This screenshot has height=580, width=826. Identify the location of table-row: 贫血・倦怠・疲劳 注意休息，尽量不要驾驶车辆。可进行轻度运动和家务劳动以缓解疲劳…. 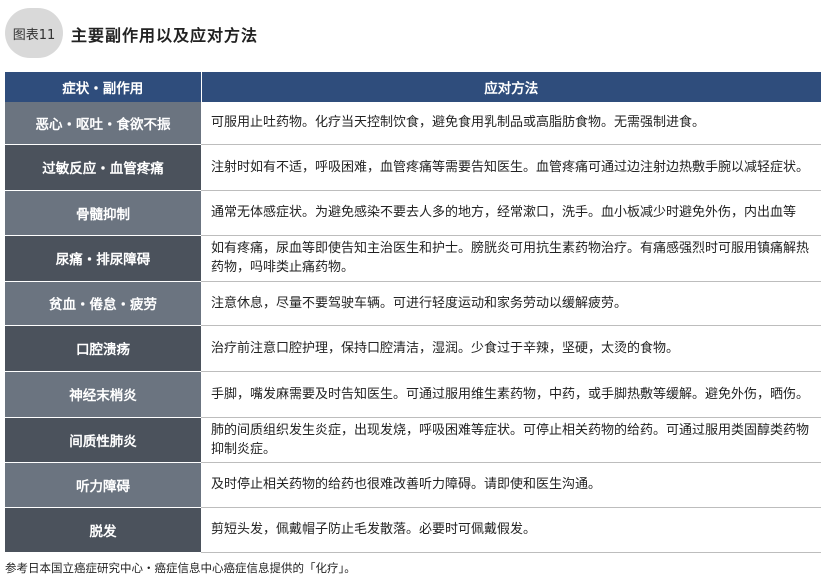
(413, 303).